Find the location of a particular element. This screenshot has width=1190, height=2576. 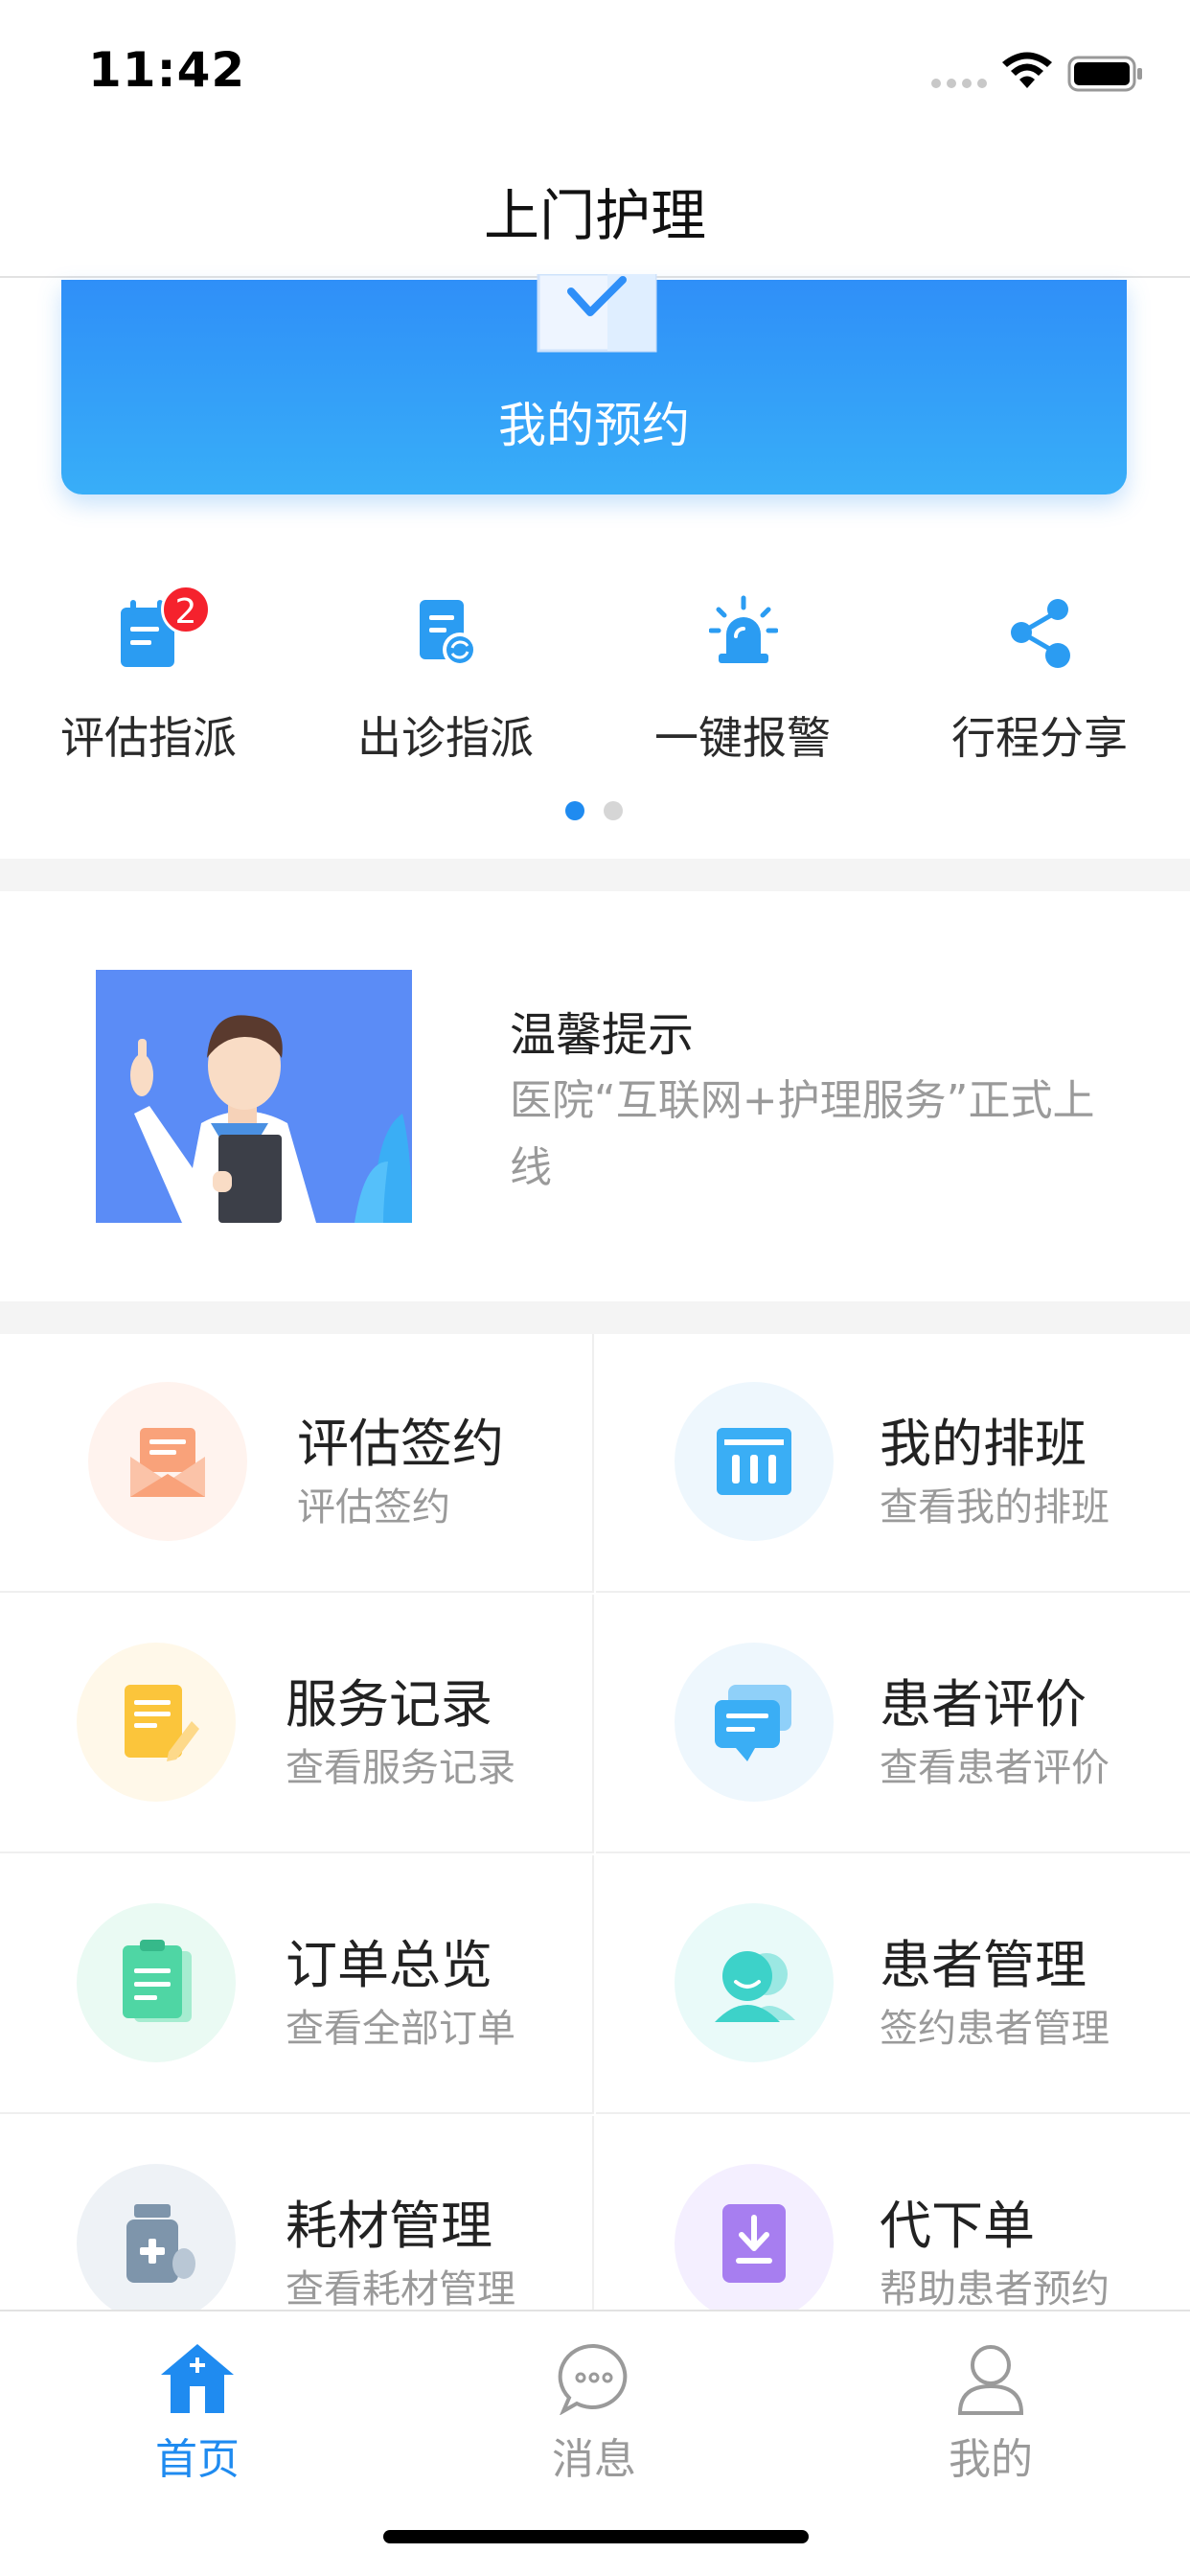

grid-item-service-records: 服务记录 查看服务记录 is located at coordinates (297, 1724).